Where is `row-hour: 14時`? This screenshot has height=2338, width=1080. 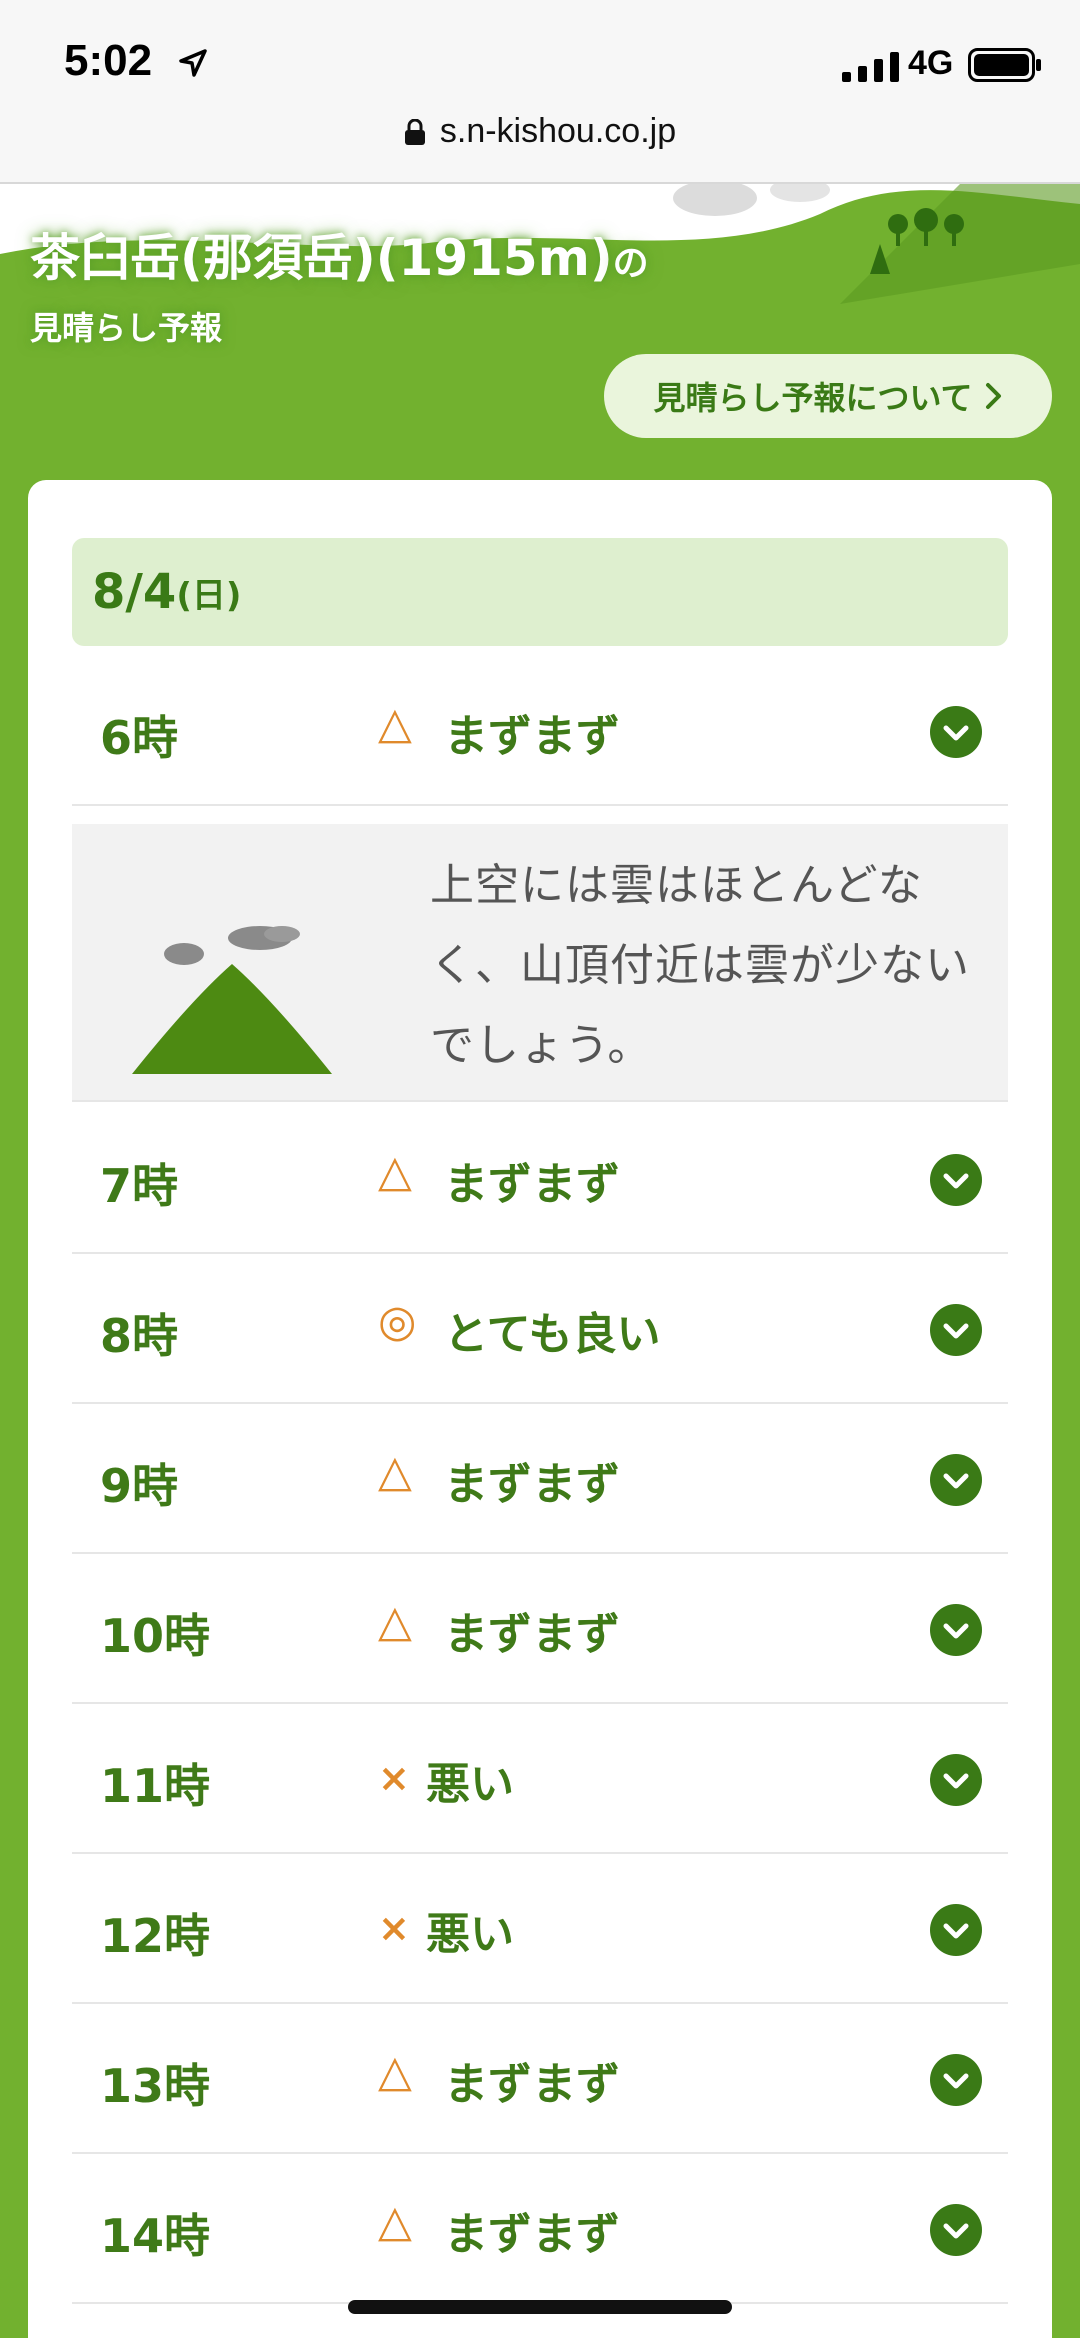 row-hour: 14時 is located at coordinates (155, 2236).